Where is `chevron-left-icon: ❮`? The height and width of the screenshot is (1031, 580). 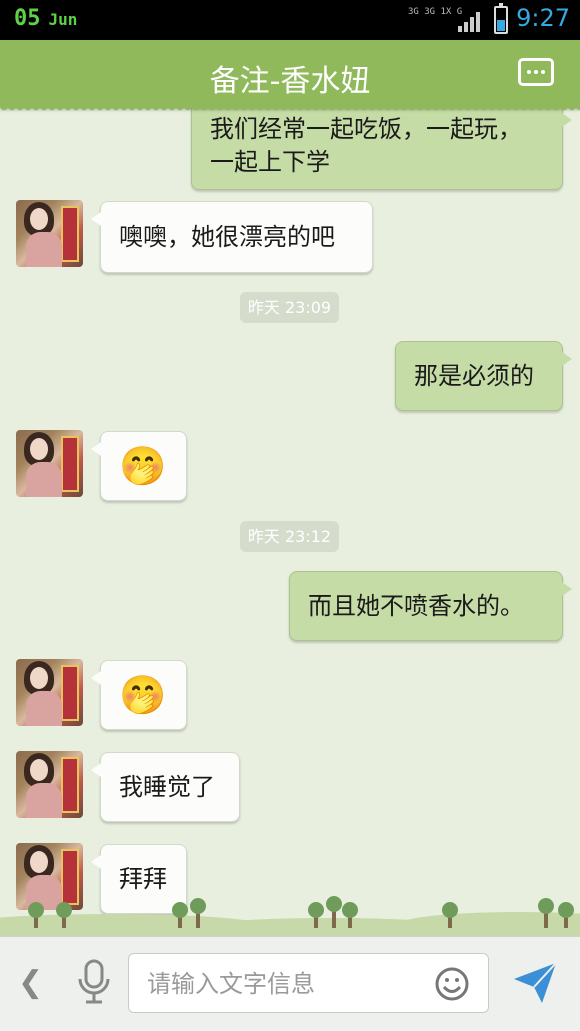 chevron-left-icon: ❮ is located at coordinates (30, 982).